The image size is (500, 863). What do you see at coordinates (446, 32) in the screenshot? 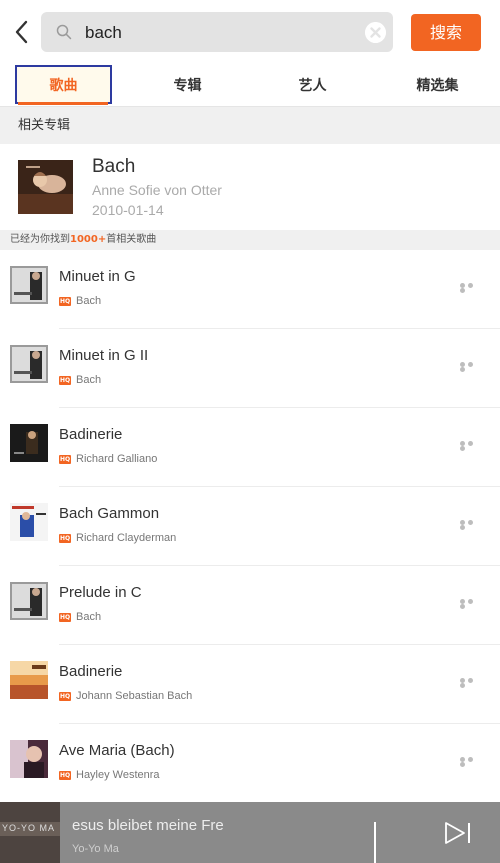
I see `search-button: 搜索` at bounding box center [446, 32].